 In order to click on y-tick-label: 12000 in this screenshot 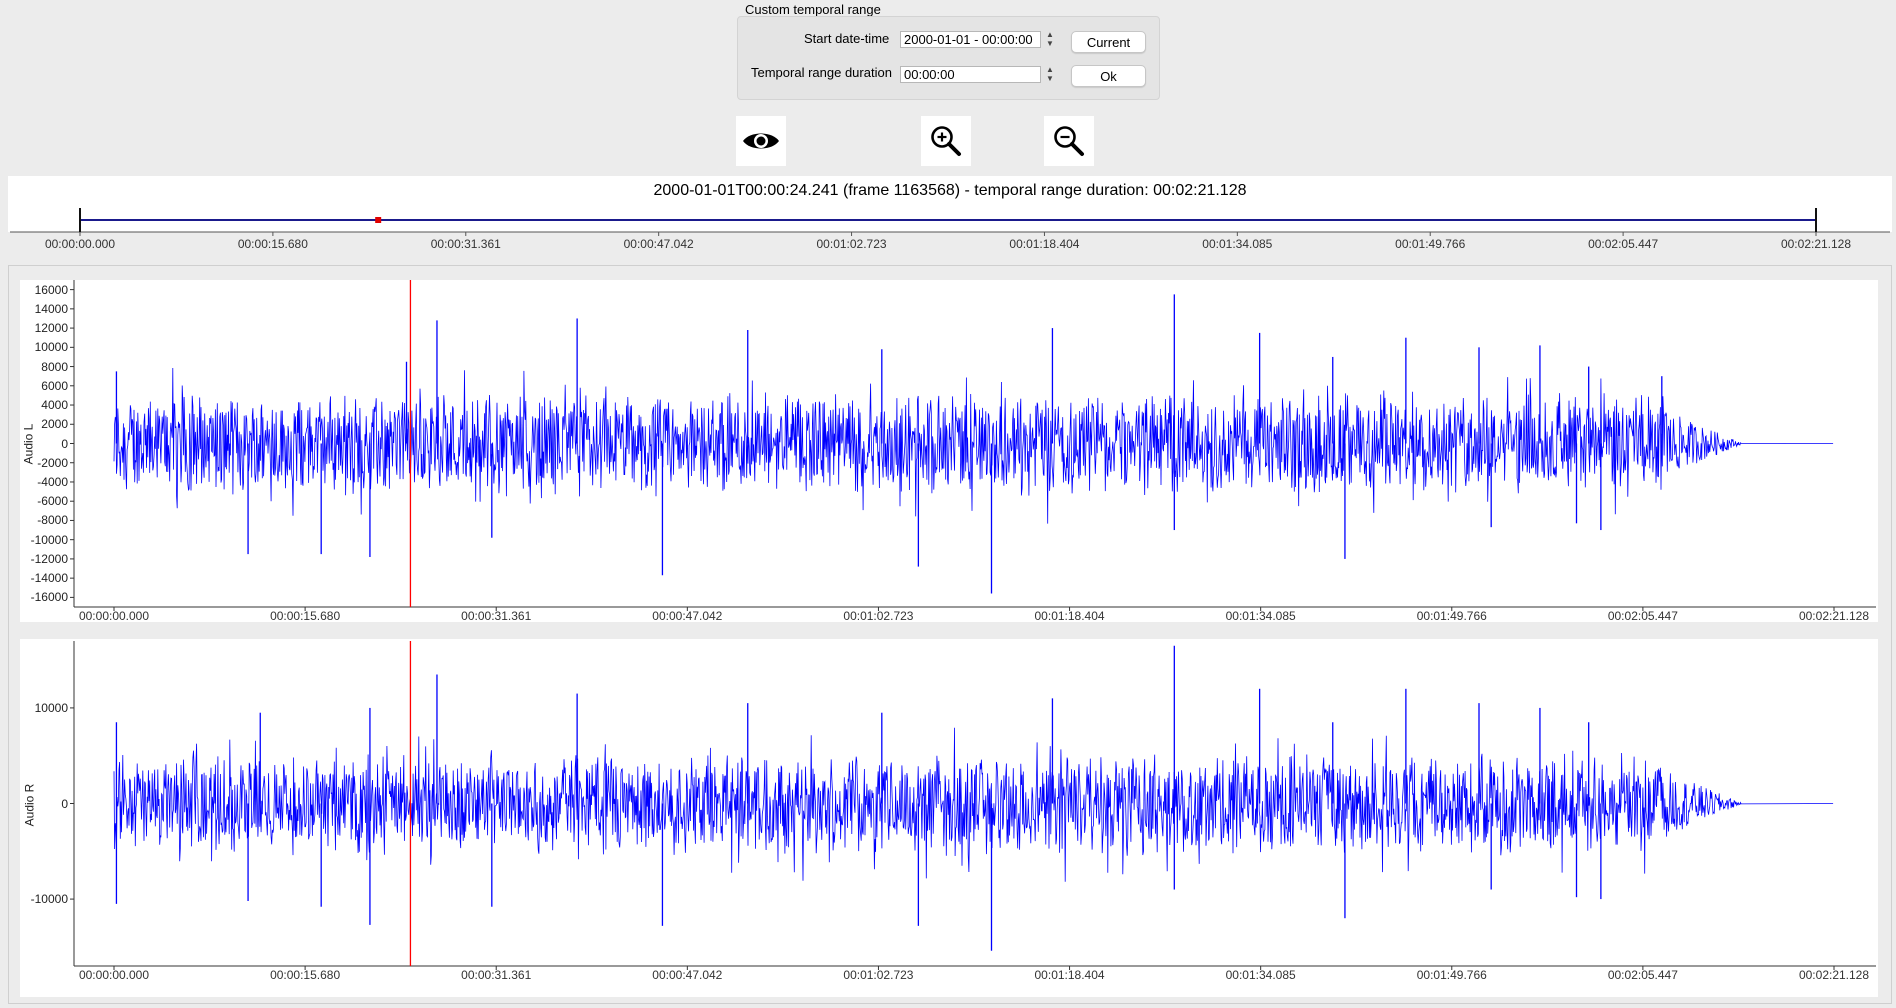, I will do `click(51, 328)`.